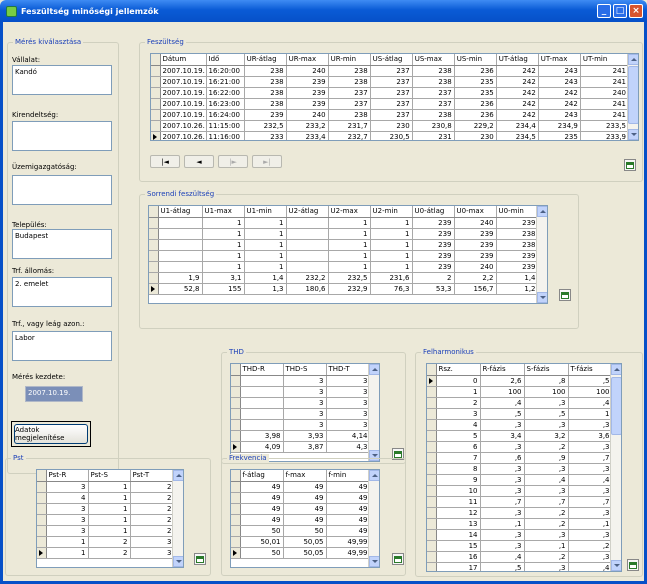  What do you see at coordinates (233, 161) in the screenshot?
I see `next-record-button: |►` at bounding box center [233, 161].